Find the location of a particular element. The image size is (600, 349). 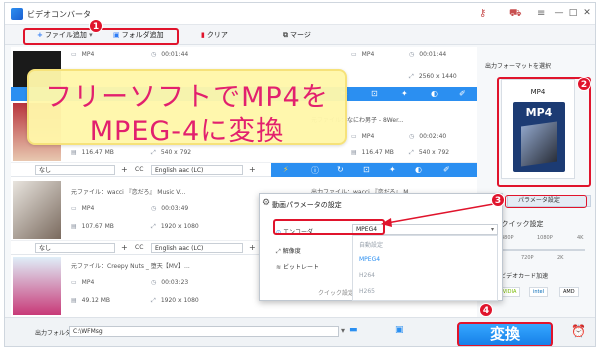

app-logo-icon is located at coordinates (17, 14).